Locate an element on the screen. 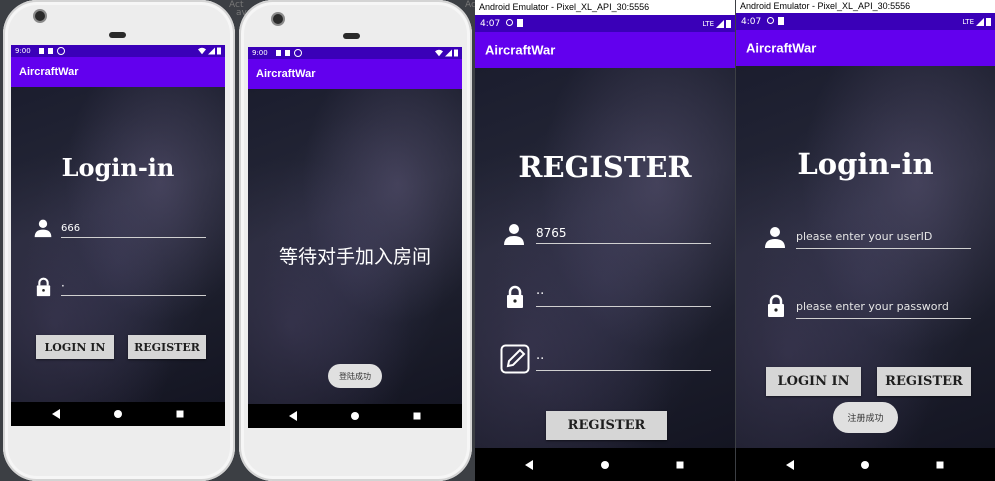 This screenshot has height=481, width=995. password-field: ·· is located at coordinates (623, 297).